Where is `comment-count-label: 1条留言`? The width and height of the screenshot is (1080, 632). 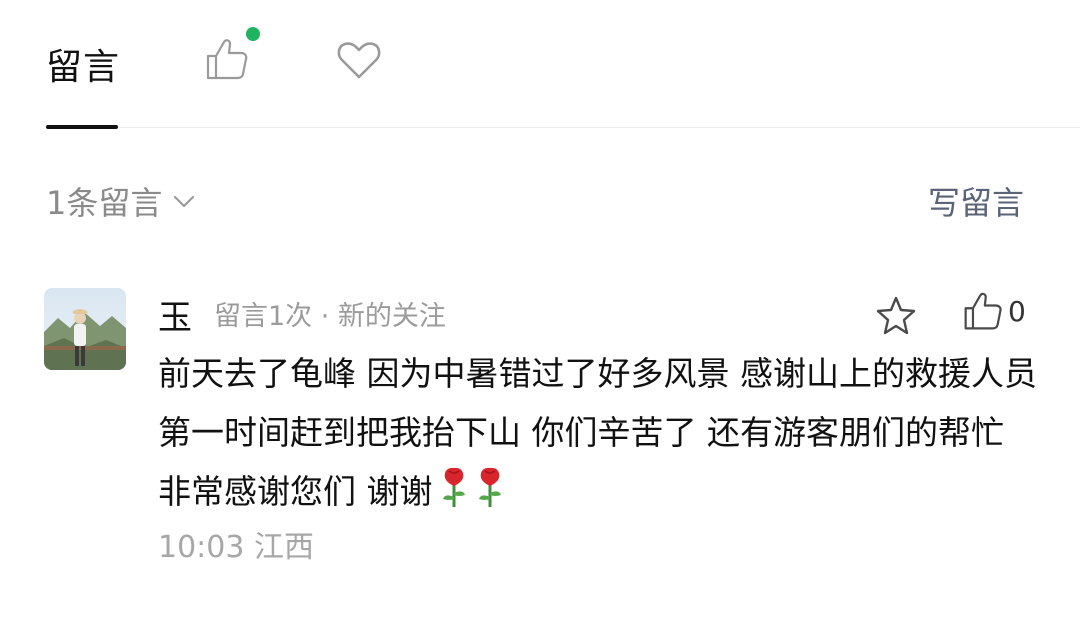 comment-count-label: 1条留言 is located at coordinates (104, 203).